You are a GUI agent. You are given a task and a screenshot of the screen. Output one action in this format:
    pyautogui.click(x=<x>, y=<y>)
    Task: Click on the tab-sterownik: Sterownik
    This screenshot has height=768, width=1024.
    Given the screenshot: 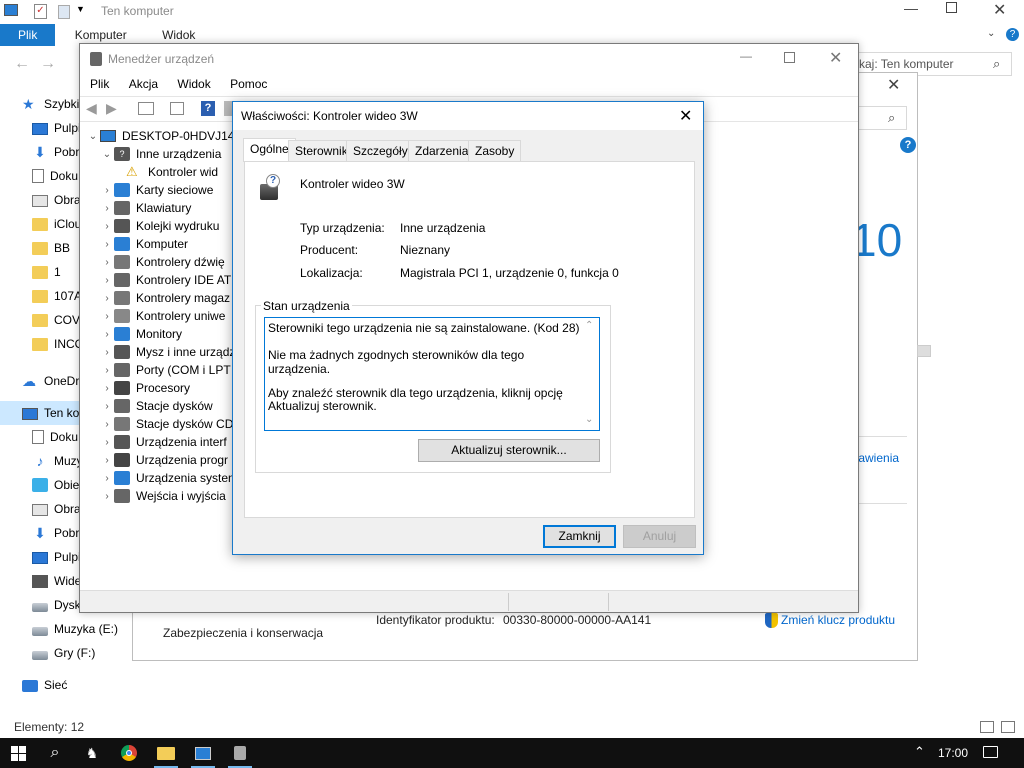 What is the action you would take?
    pyautogui.click(x=321, y=150)
    